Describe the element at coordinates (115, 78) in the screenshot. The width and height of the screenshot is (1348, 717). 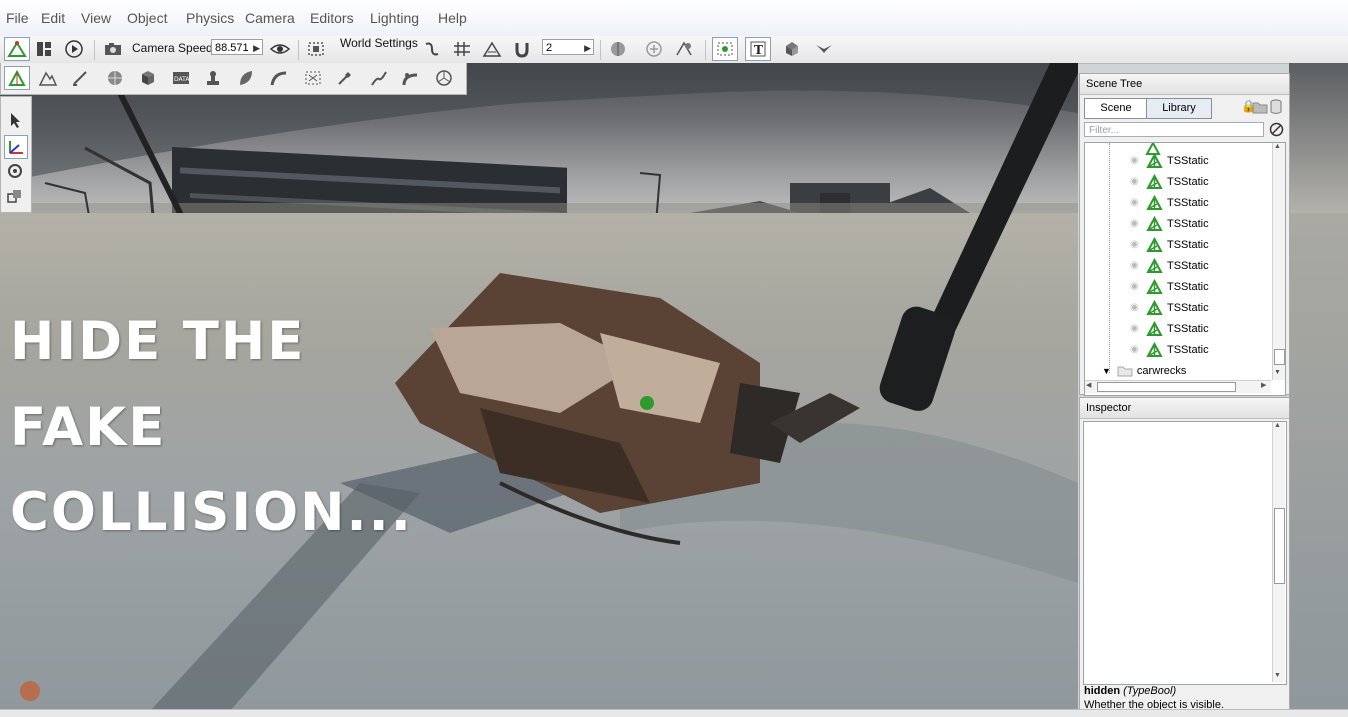
I see `material-editor-tool` at that location.